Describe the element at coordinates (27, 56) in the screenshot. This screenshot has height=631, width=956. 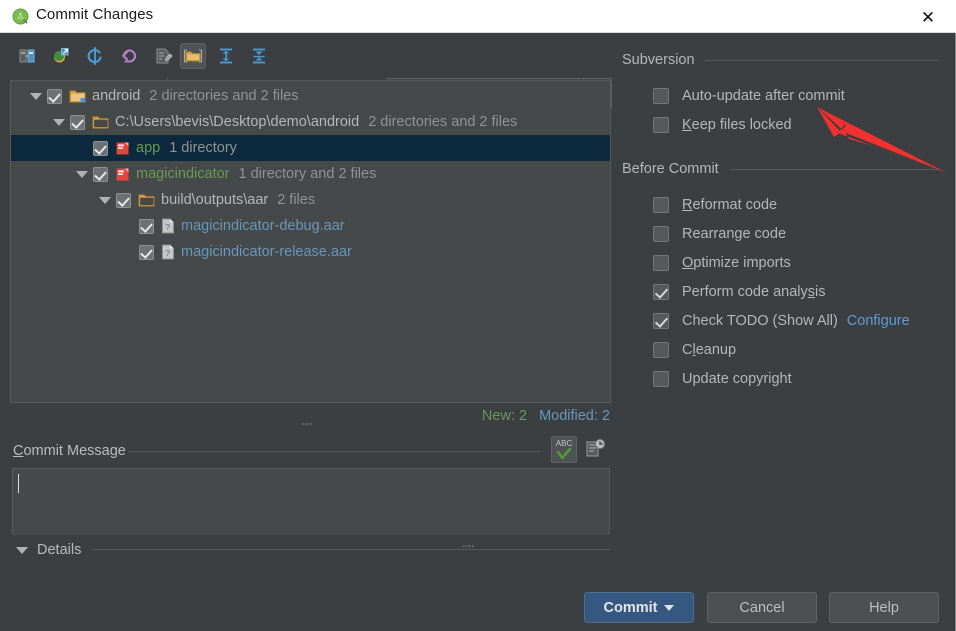
I see `show-diff-icon` at that location.